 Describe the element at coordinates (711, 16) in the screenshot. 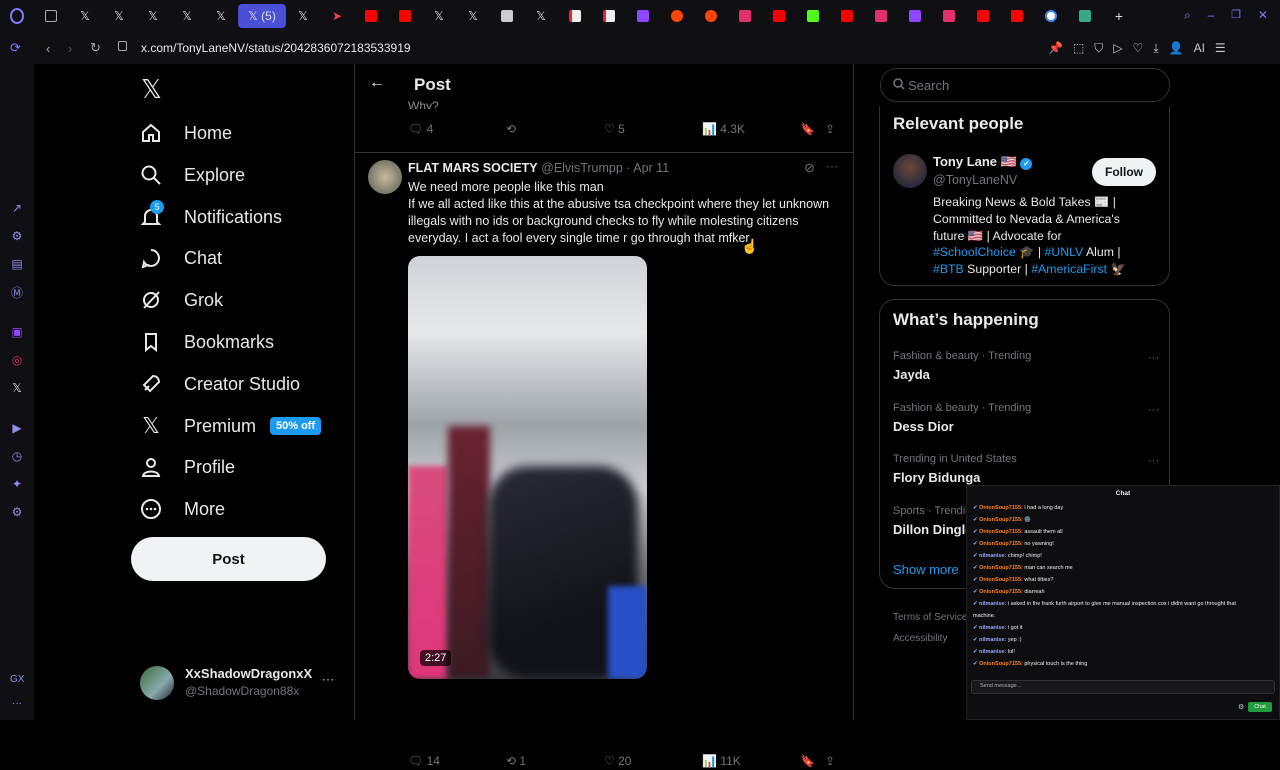

I see `tab-reddit` at that location.